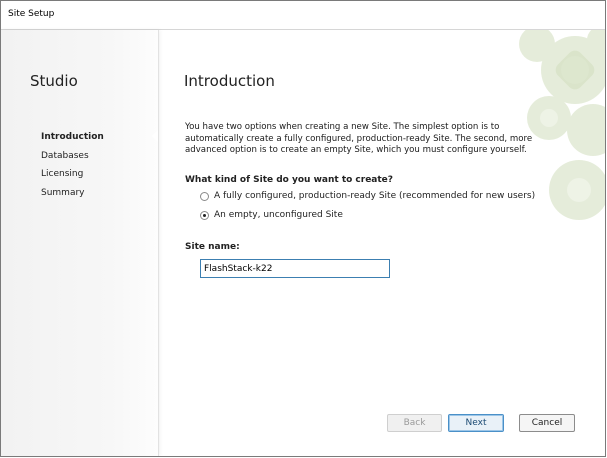 The image size is (607, 458). I want to click on cancel-button: Cancel, so click(547, 423).